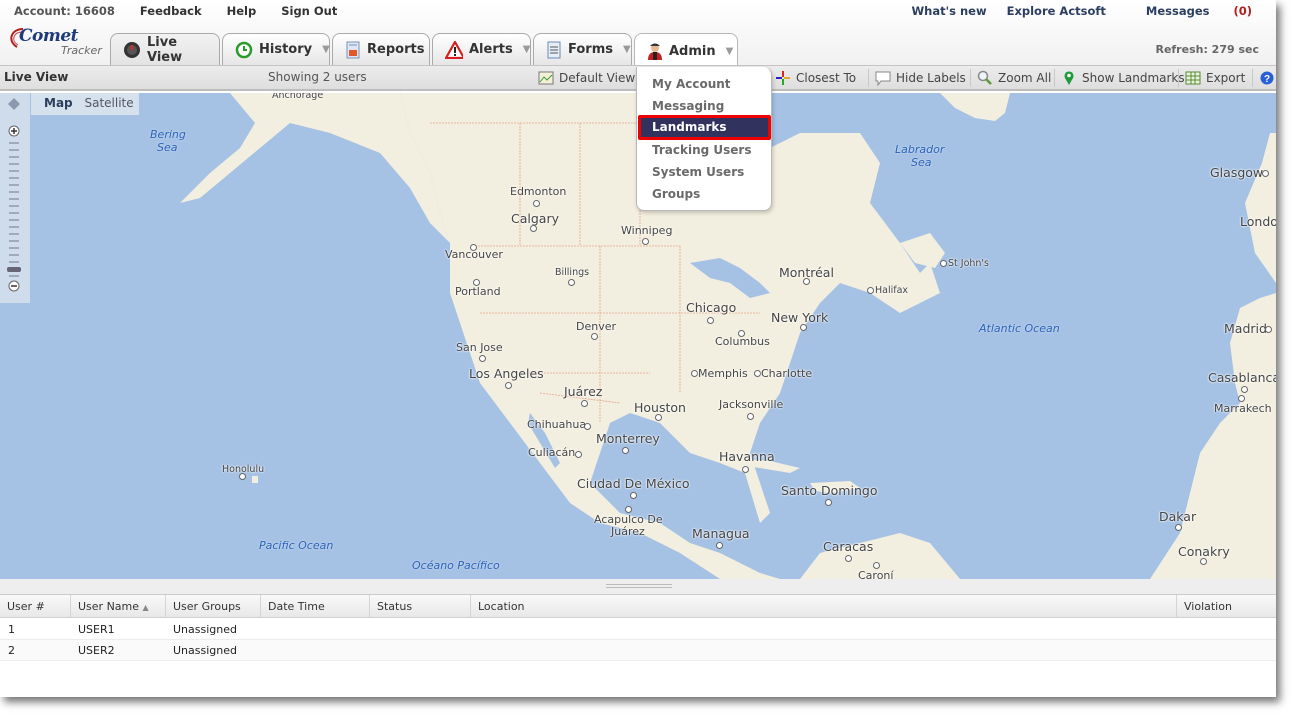 The width and height of the screenshot is (1293, 715). I want to click on menu-item-my-account: My Account, so click(691, 84).